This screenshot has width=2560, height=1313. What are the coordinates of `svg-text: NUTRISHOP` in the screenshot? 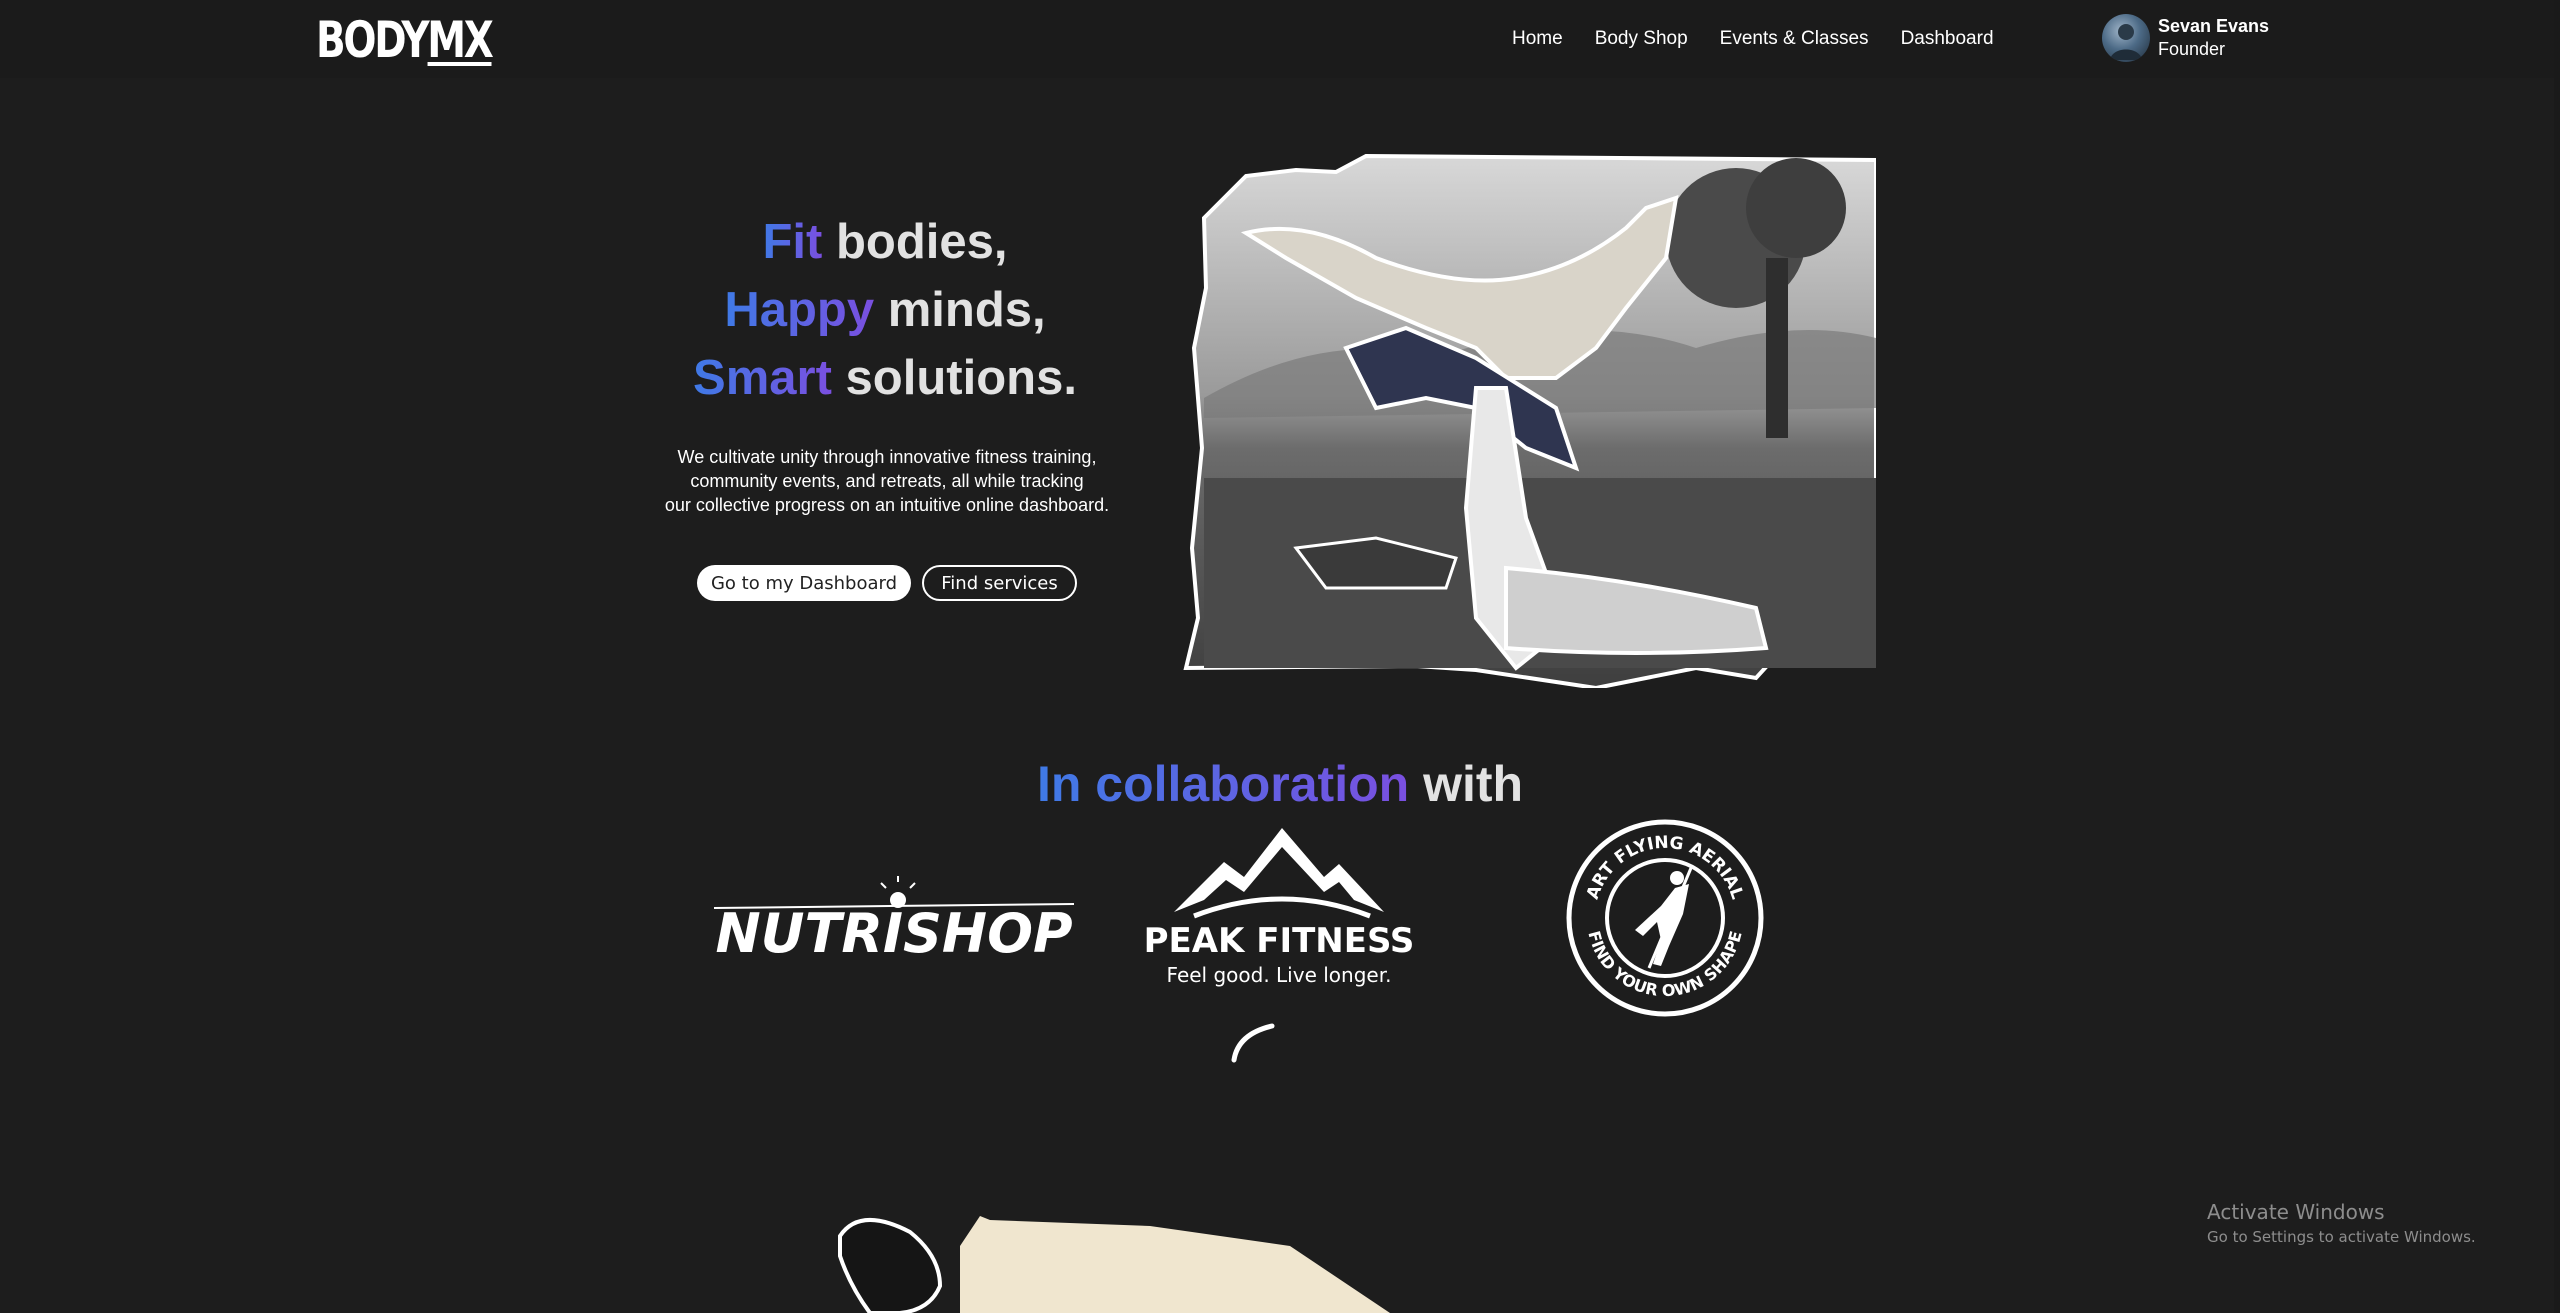 It's located at (893, 932).